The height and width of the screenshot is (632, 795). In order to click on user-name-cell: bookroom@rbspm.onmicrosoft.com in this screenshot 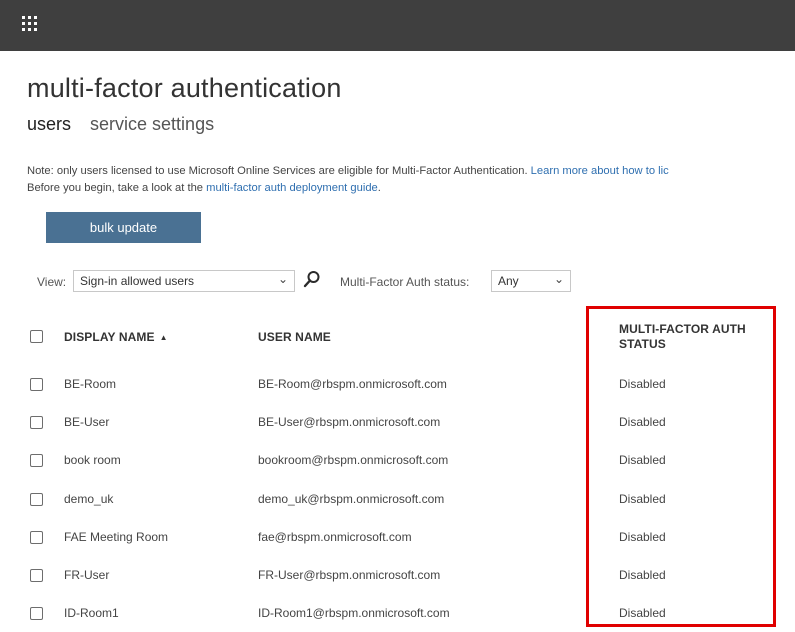, I will do `click(353, 460)`.